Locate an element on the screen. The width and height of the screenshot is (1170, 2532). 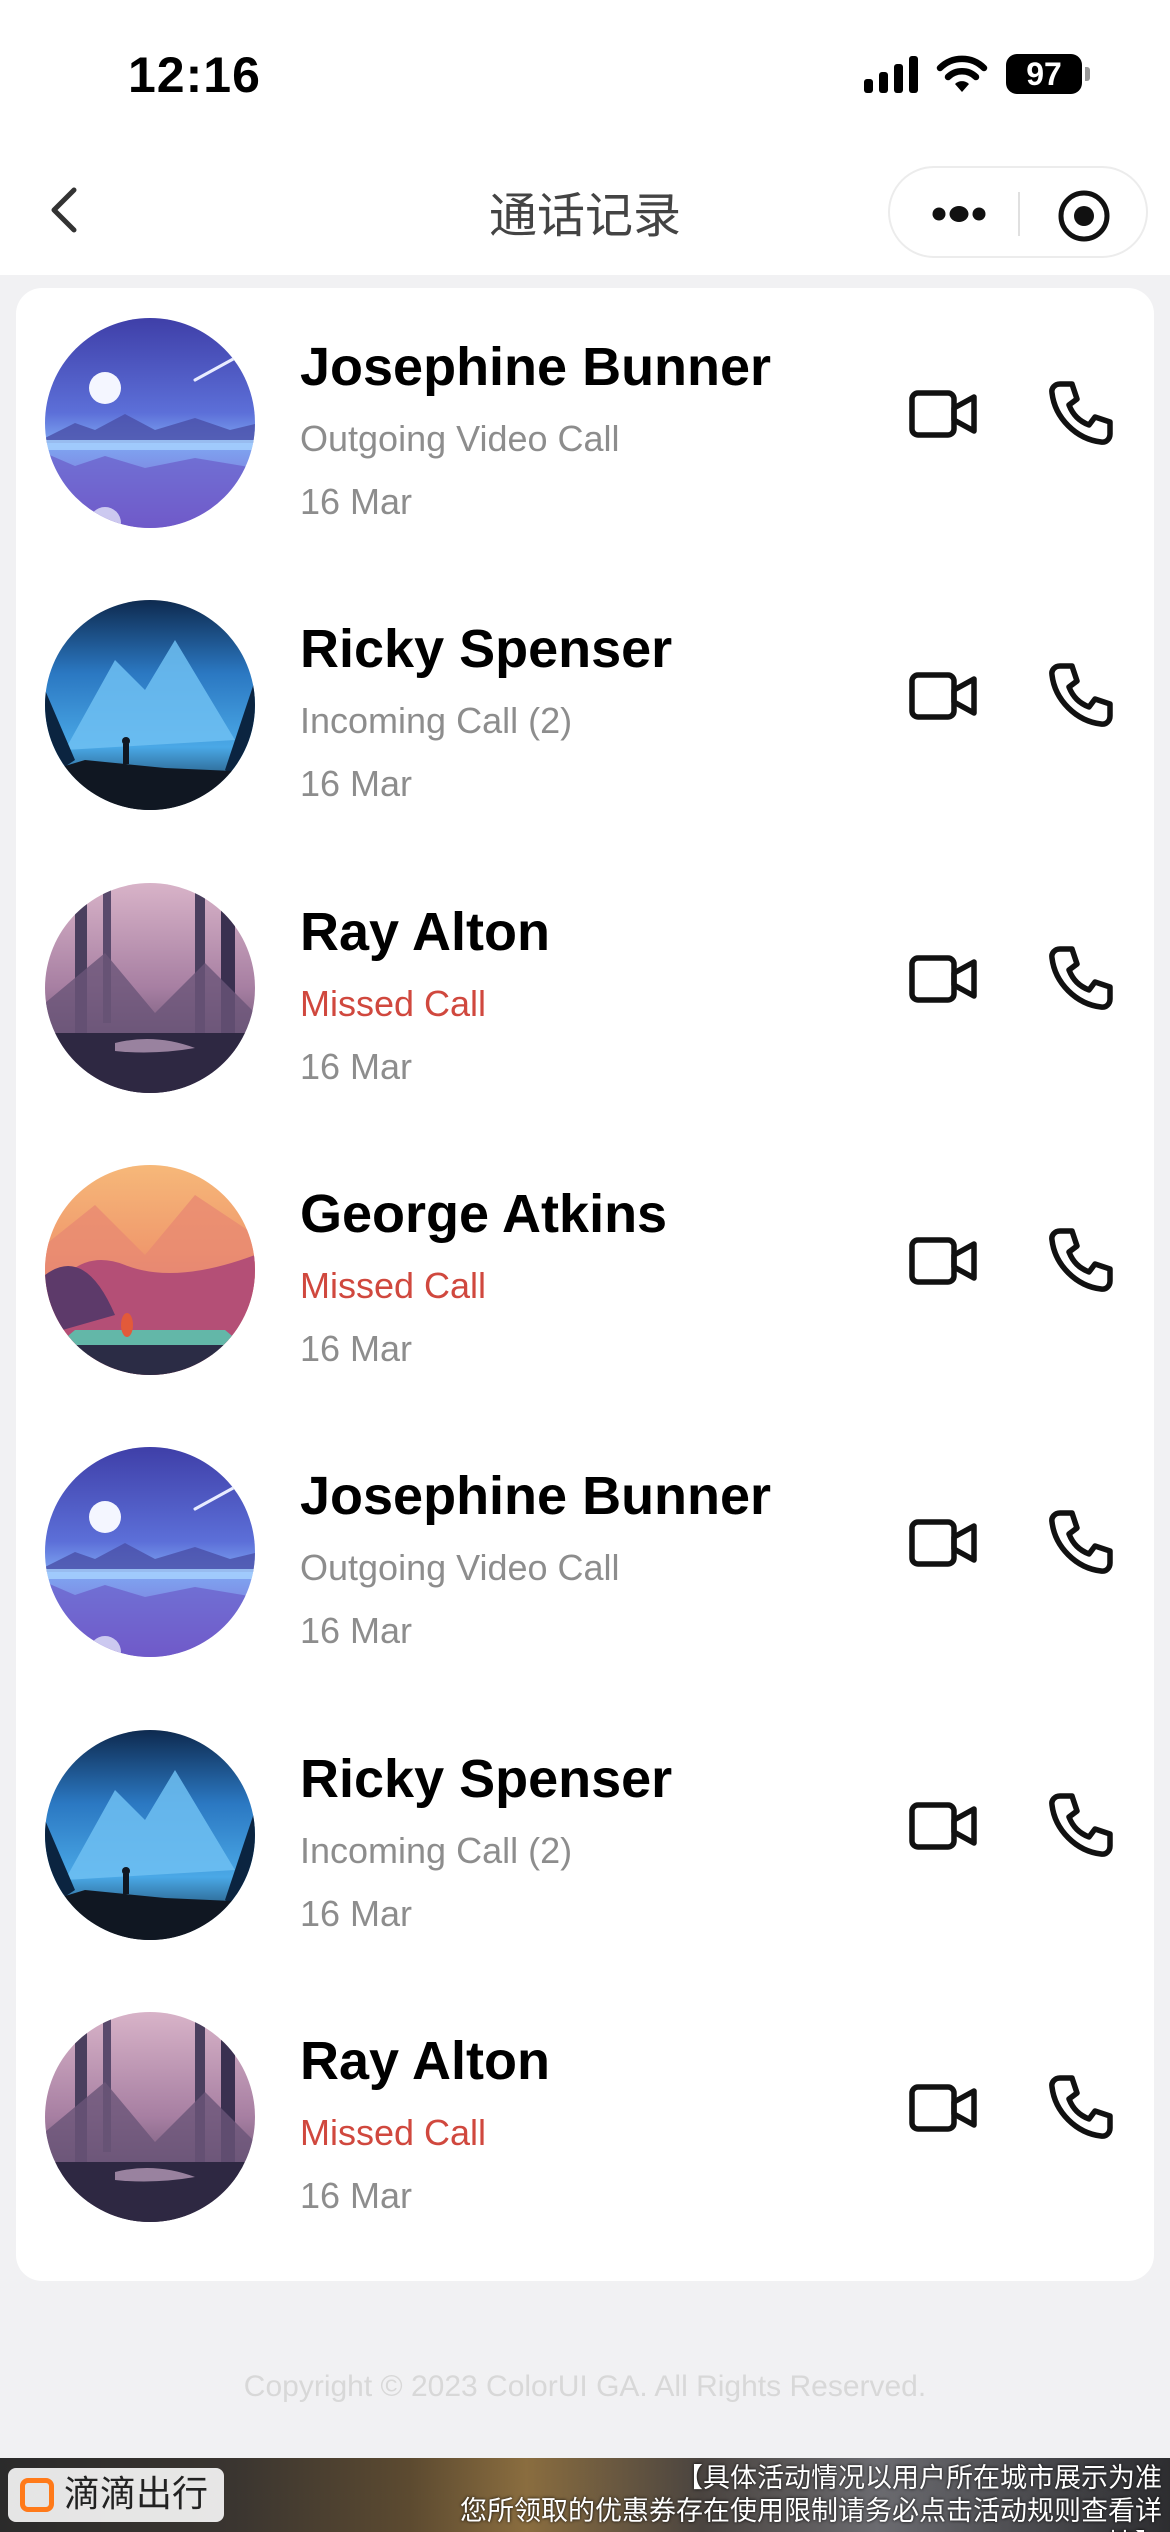
wifi-icon is located at coordinates (962, 73).